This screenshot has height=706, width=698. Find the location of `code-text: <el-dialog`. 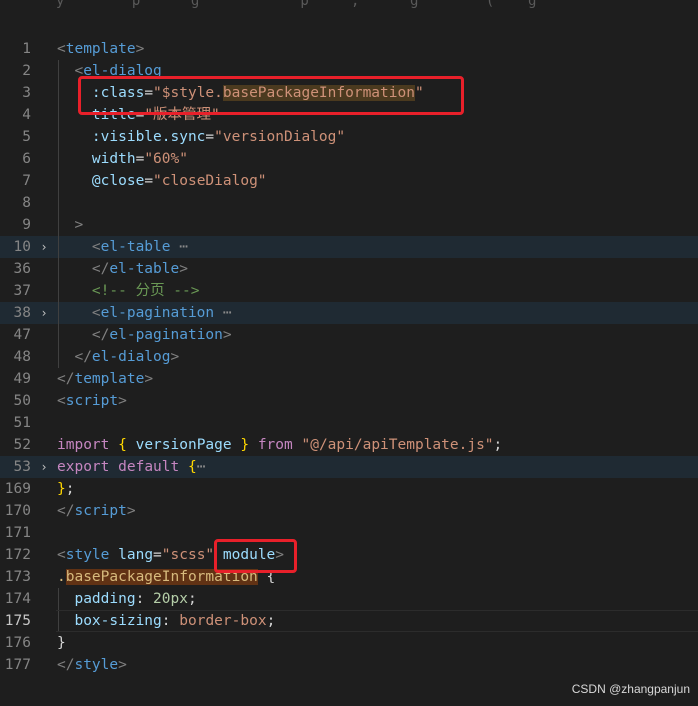

code-text: <el-dialog is located at coordinates (109, 71).